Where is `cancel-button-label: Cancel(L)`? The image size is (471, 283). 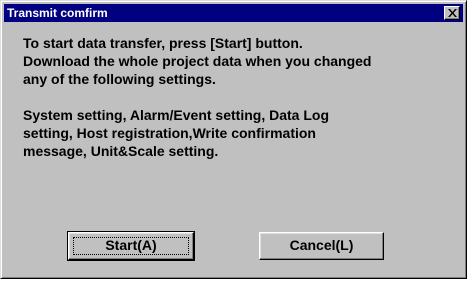 cancel-button-label: Cancel(L) is located at coordinates (321, 245).